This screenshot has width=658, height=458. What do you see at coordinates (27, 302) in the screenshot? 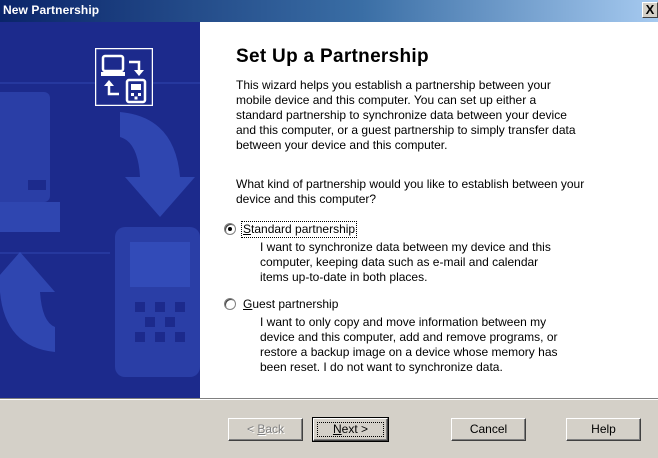
I see `arrow-up-shape` at bounding box center [27, 302].